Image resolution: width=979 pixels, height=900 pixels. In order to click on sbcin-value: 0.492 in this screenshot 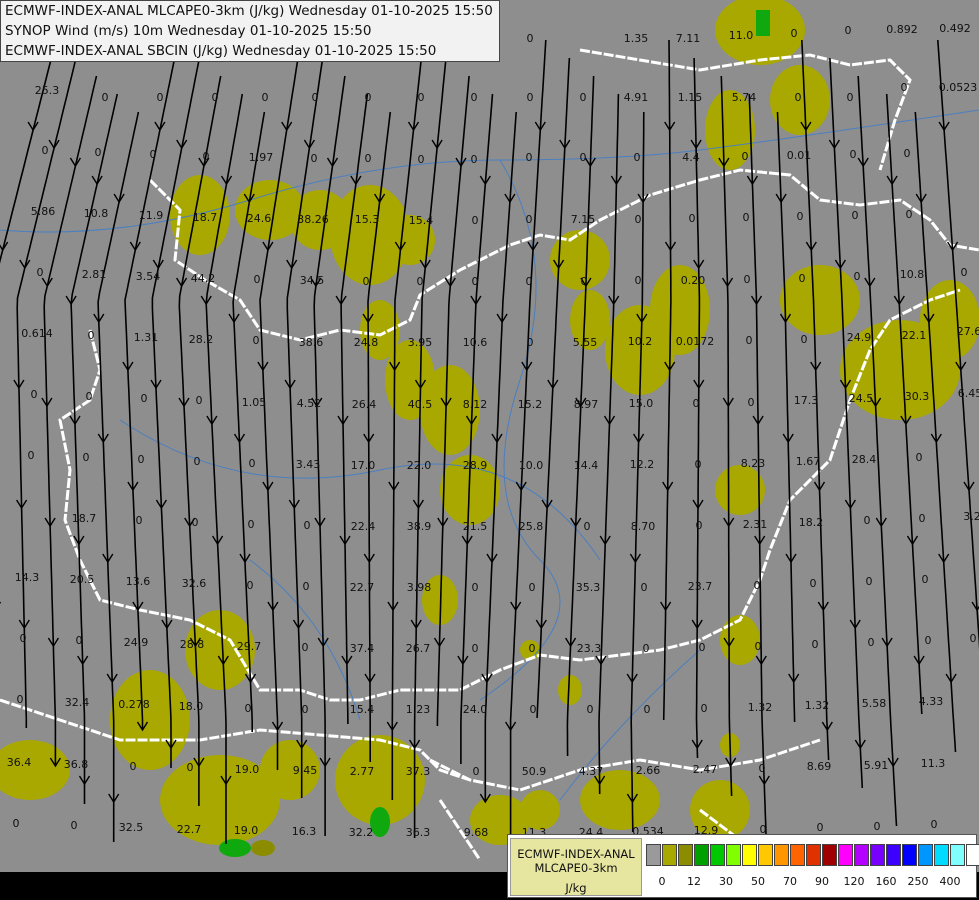, I will do `click(955, 28)`.